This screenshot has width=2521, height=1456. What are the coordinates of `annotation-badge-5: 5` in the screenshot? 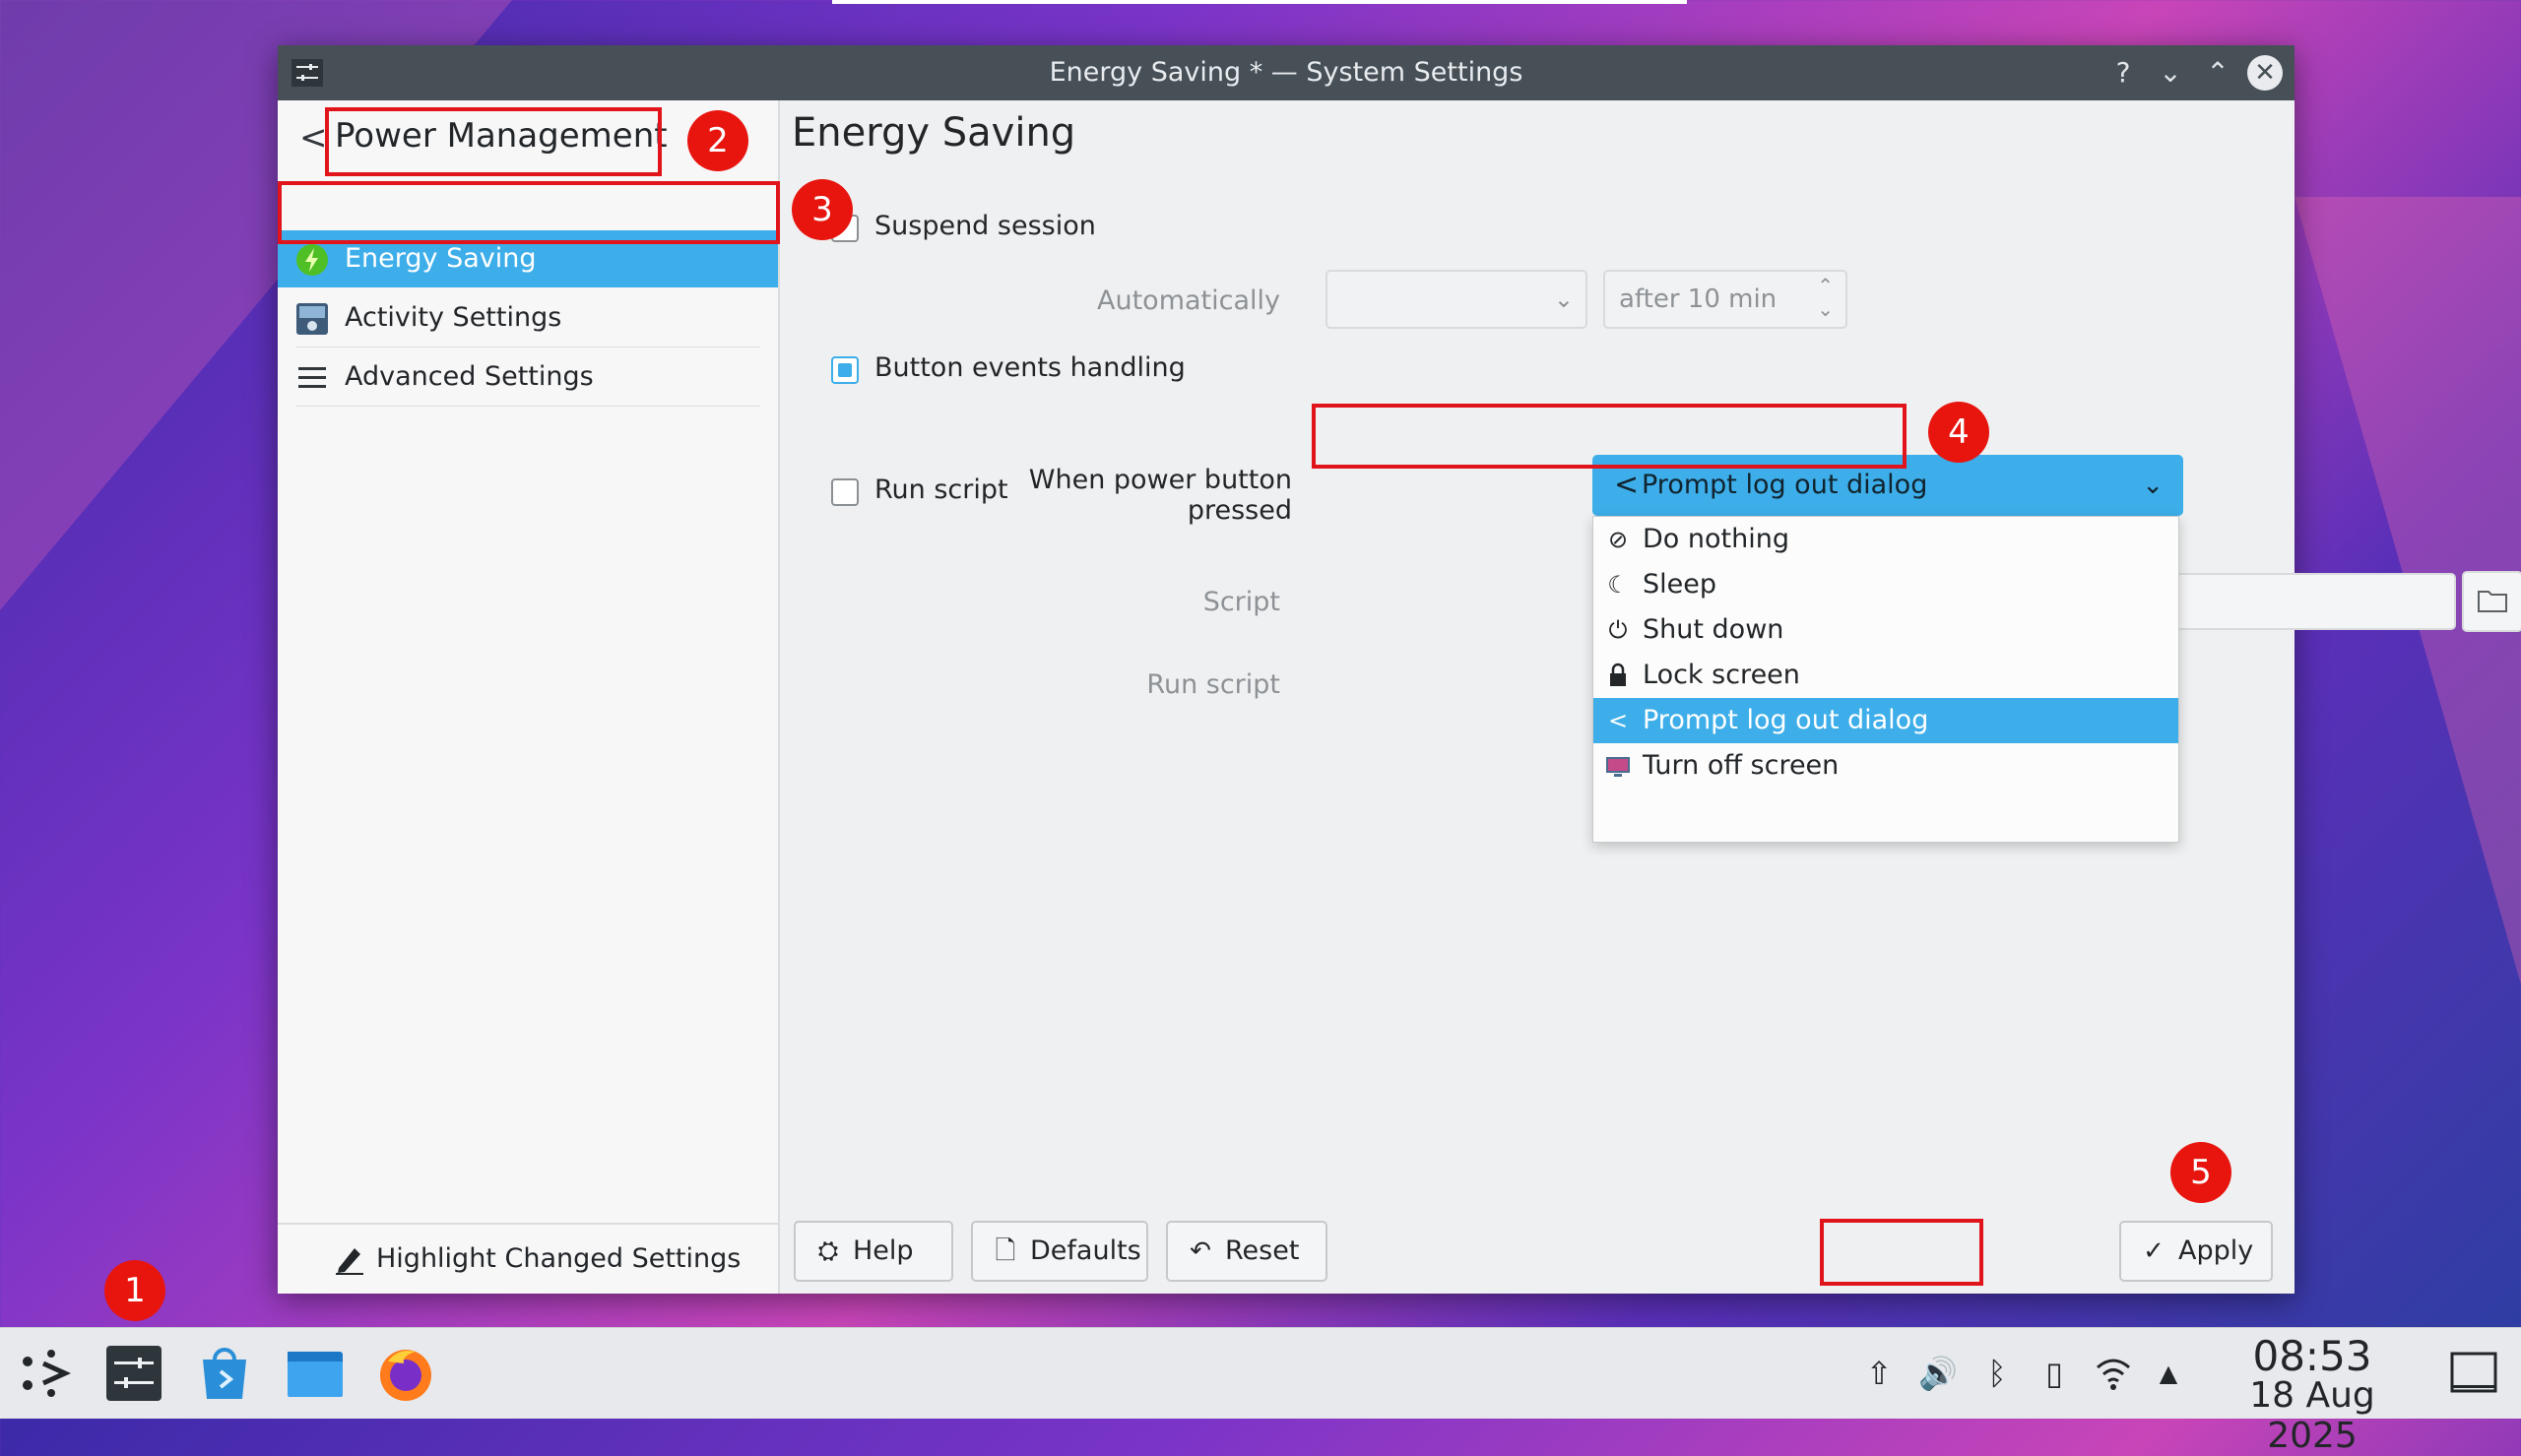 It's located at (2200, 1172).